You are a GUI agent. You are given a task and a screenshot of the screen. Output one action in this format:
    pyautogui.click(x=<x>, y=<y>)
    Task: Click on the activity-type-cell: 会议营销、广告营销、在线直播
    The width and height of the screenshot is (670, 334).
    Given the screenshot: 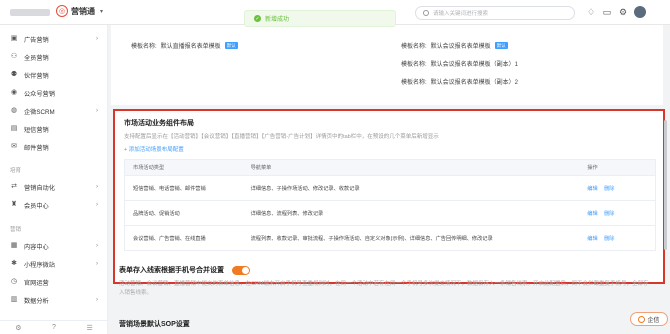 What is the action you would take?
    pyautogui.click(x=169, y=238)
    